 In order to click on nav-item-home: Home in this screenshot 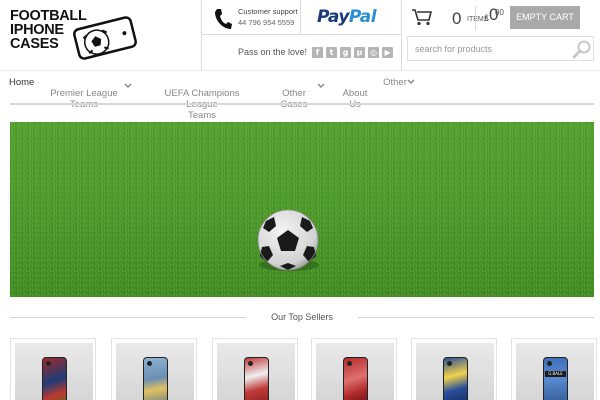, I will do `click(21, 82)`.